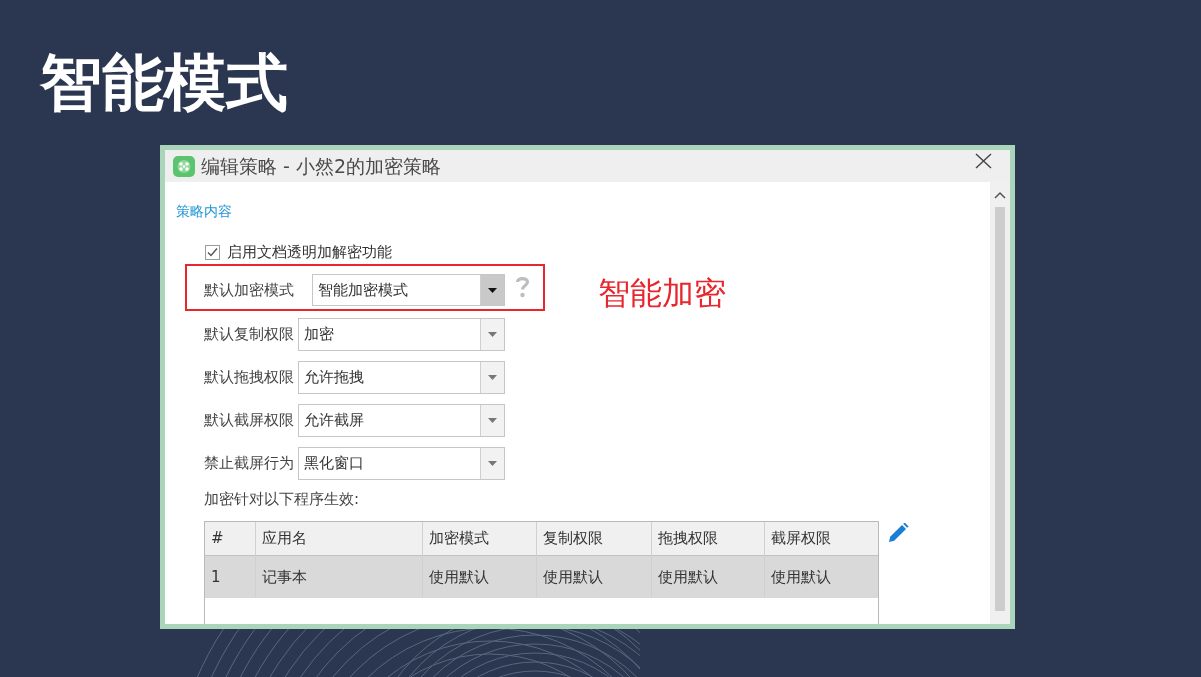 The image size is (1201, 677). I want to click on dropdown-select: 加密, so click(401, 335).